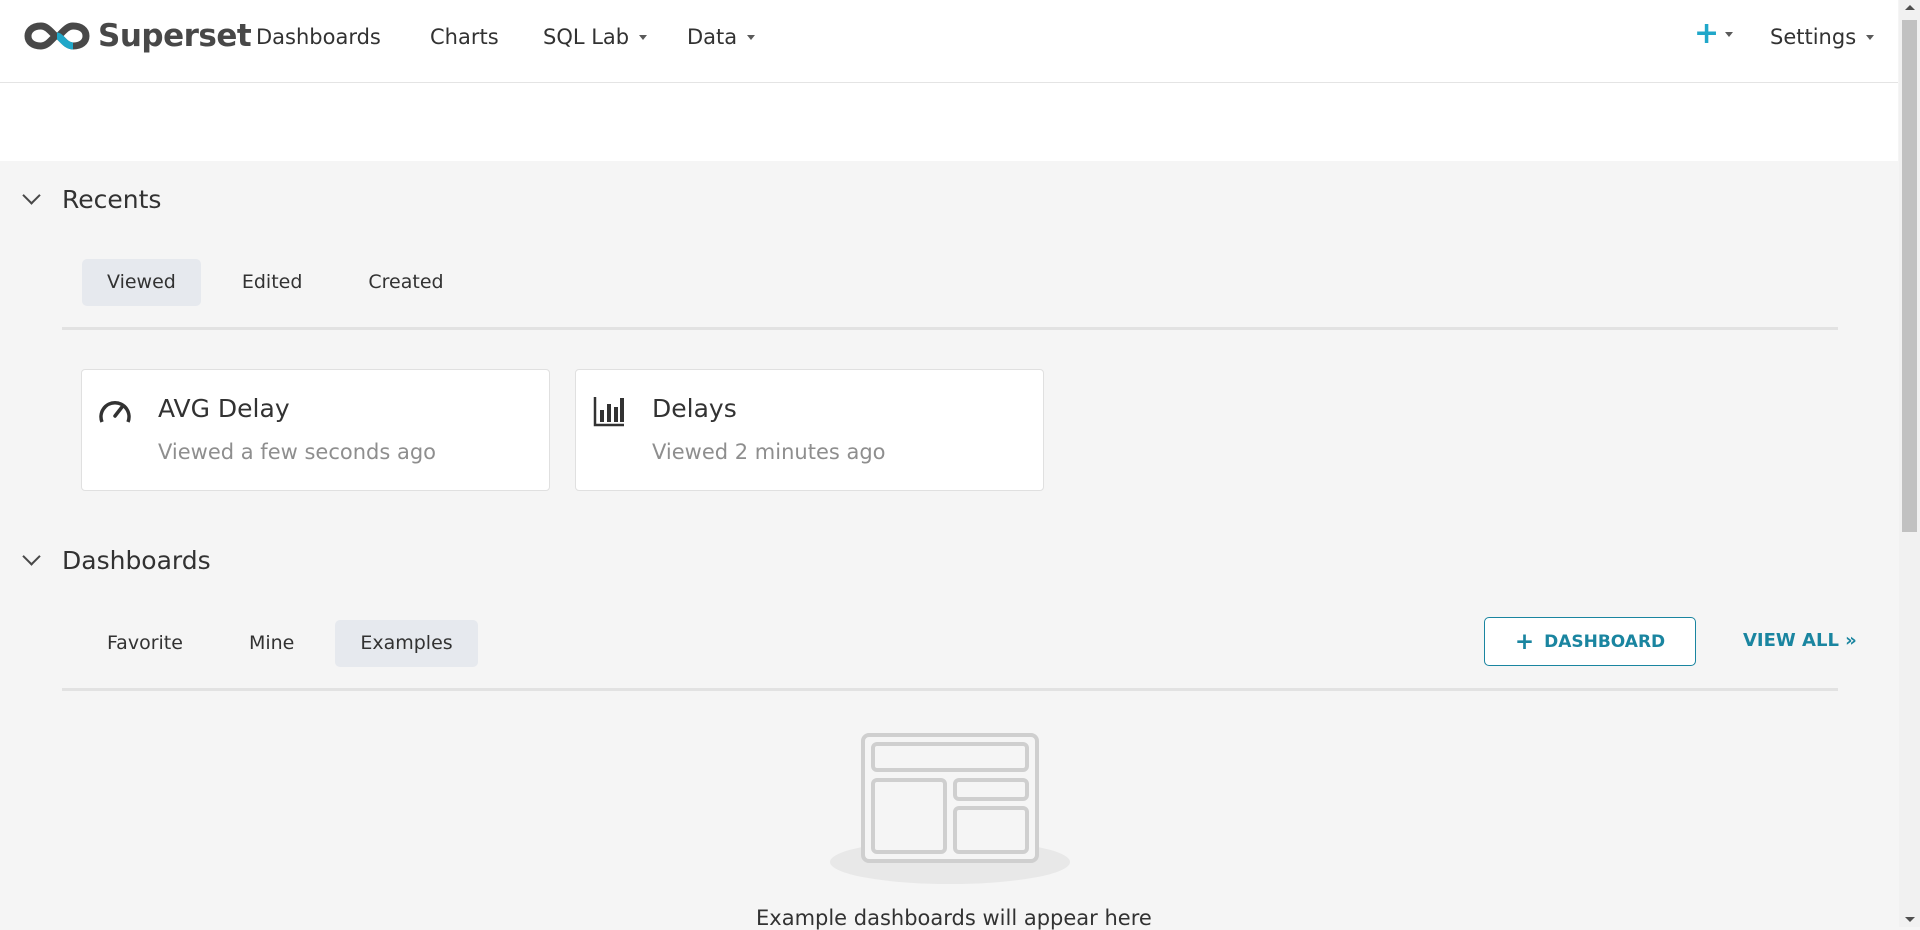 This screenshot has width=1920, height=930. I want to click on nav-charts: Charts, so click(464, 37).